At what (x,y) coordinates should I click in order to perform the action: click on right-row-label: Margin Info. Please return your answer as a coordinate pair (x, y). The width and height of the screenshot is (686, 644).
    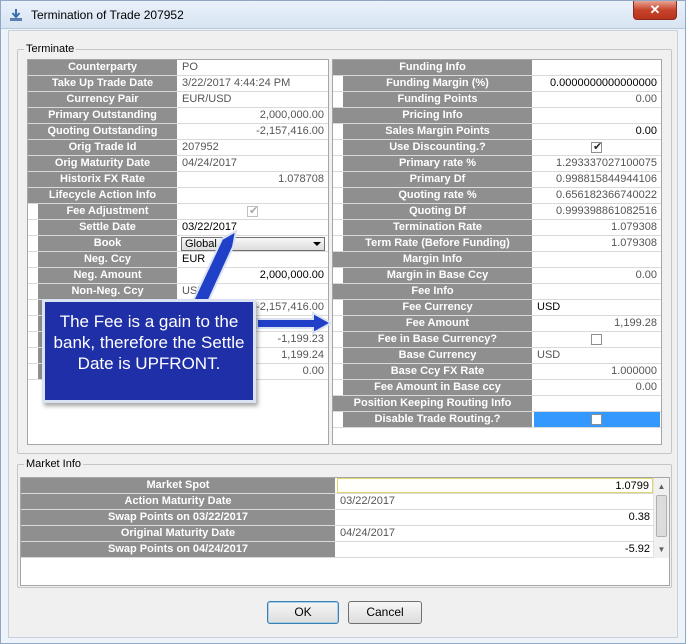
    Looking at the image, I should click on (433, 259).